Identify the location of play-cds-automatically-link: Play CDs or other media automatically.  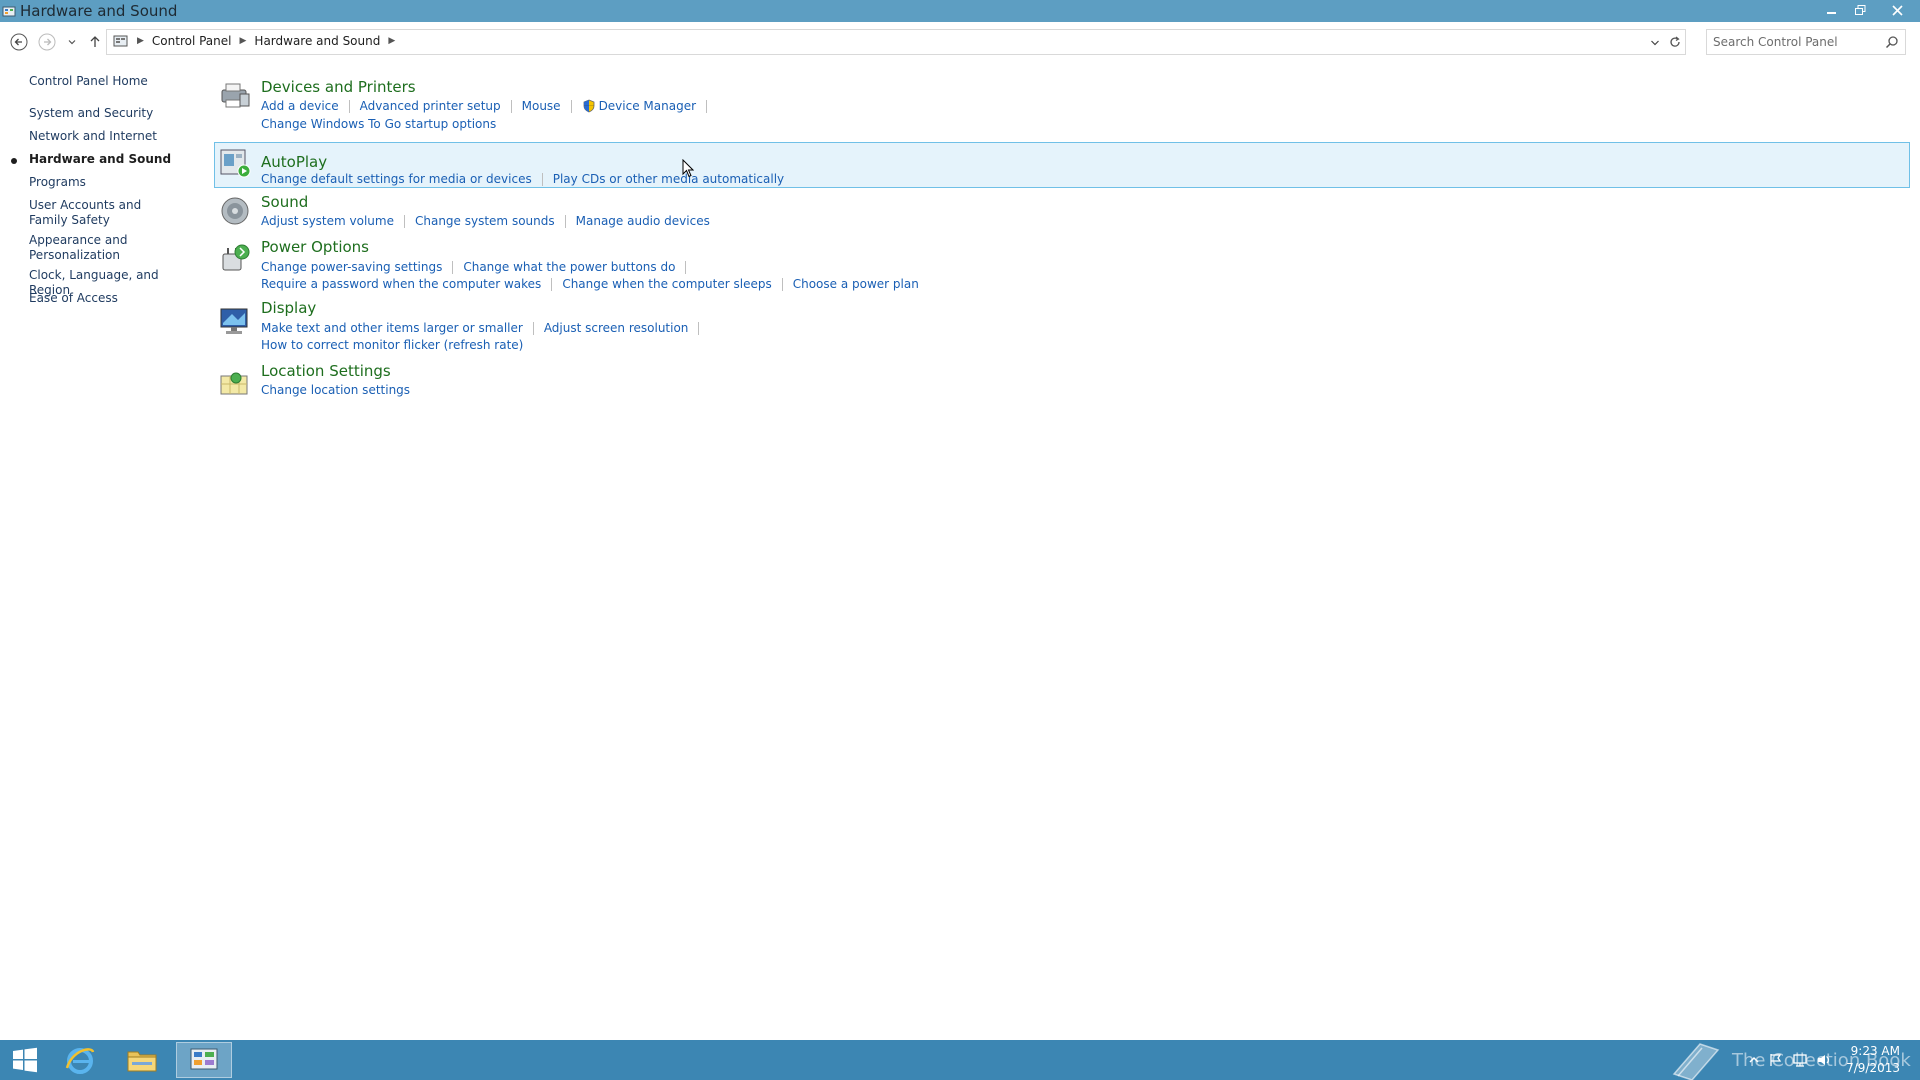
(668, 179).